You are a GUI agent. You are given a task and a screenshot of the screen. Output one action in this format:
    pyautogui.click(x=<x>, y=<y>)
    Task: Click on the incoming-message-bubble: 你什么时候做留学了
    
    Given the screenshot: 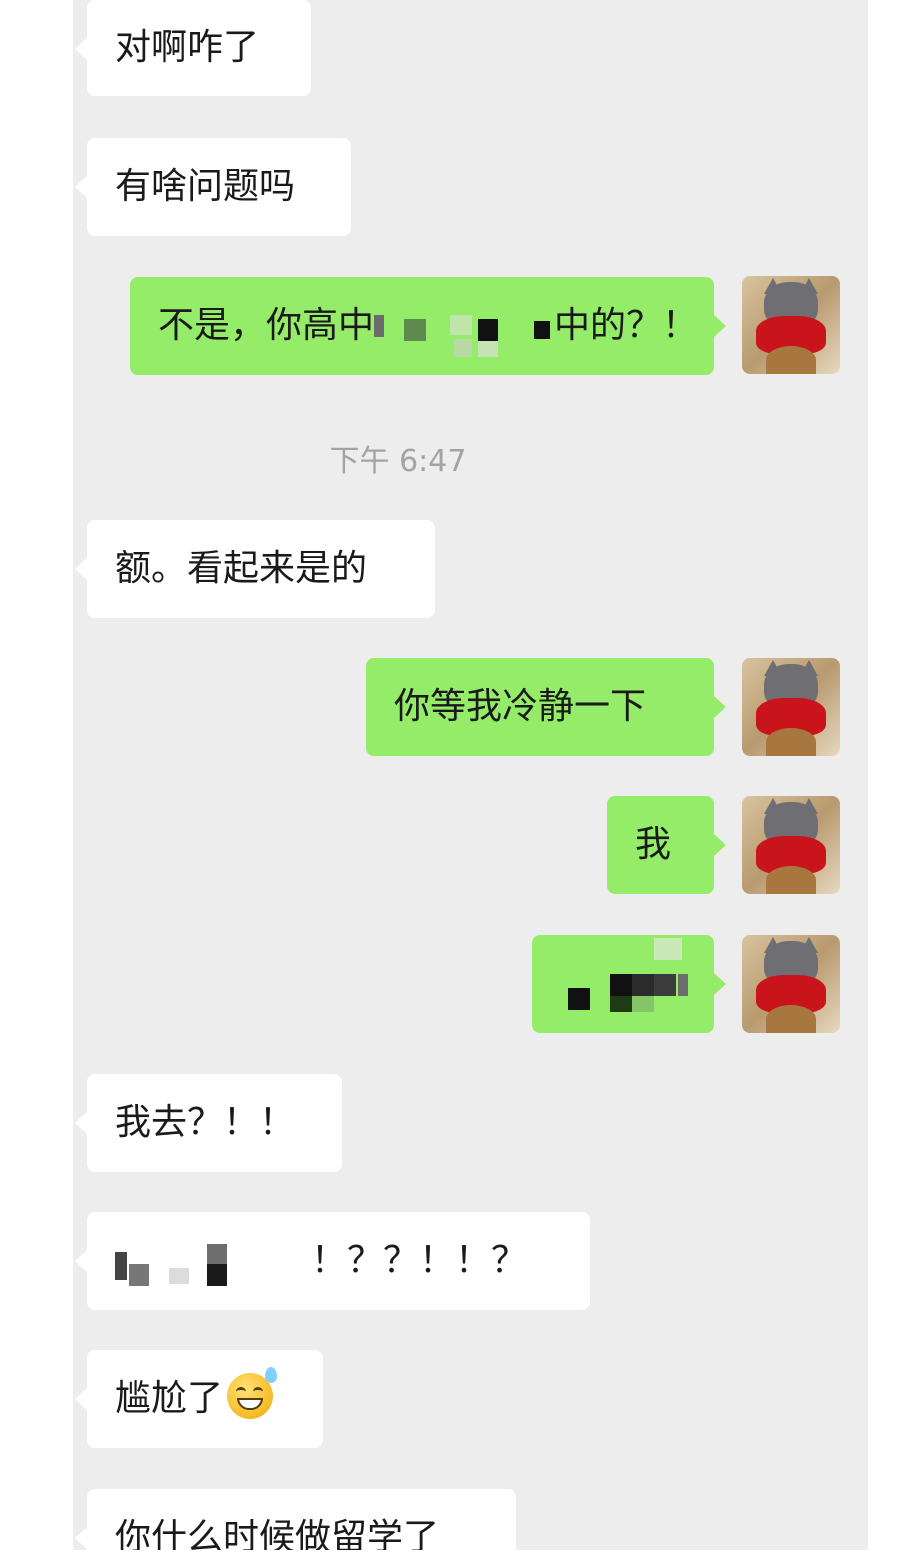 What is the action you would take?
    pyautogui.click(x=295, y=1519)
    